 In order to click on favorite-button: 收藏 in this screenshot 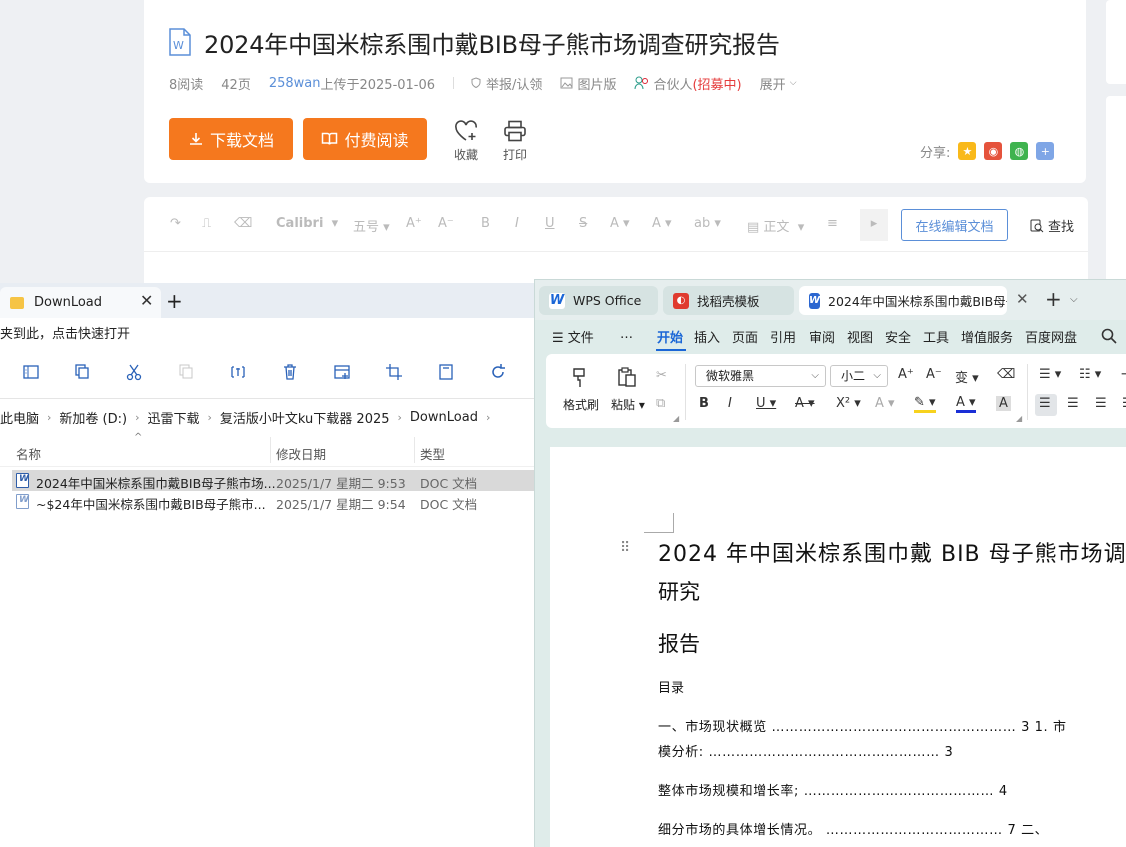, I will do `click(466, 141)`.